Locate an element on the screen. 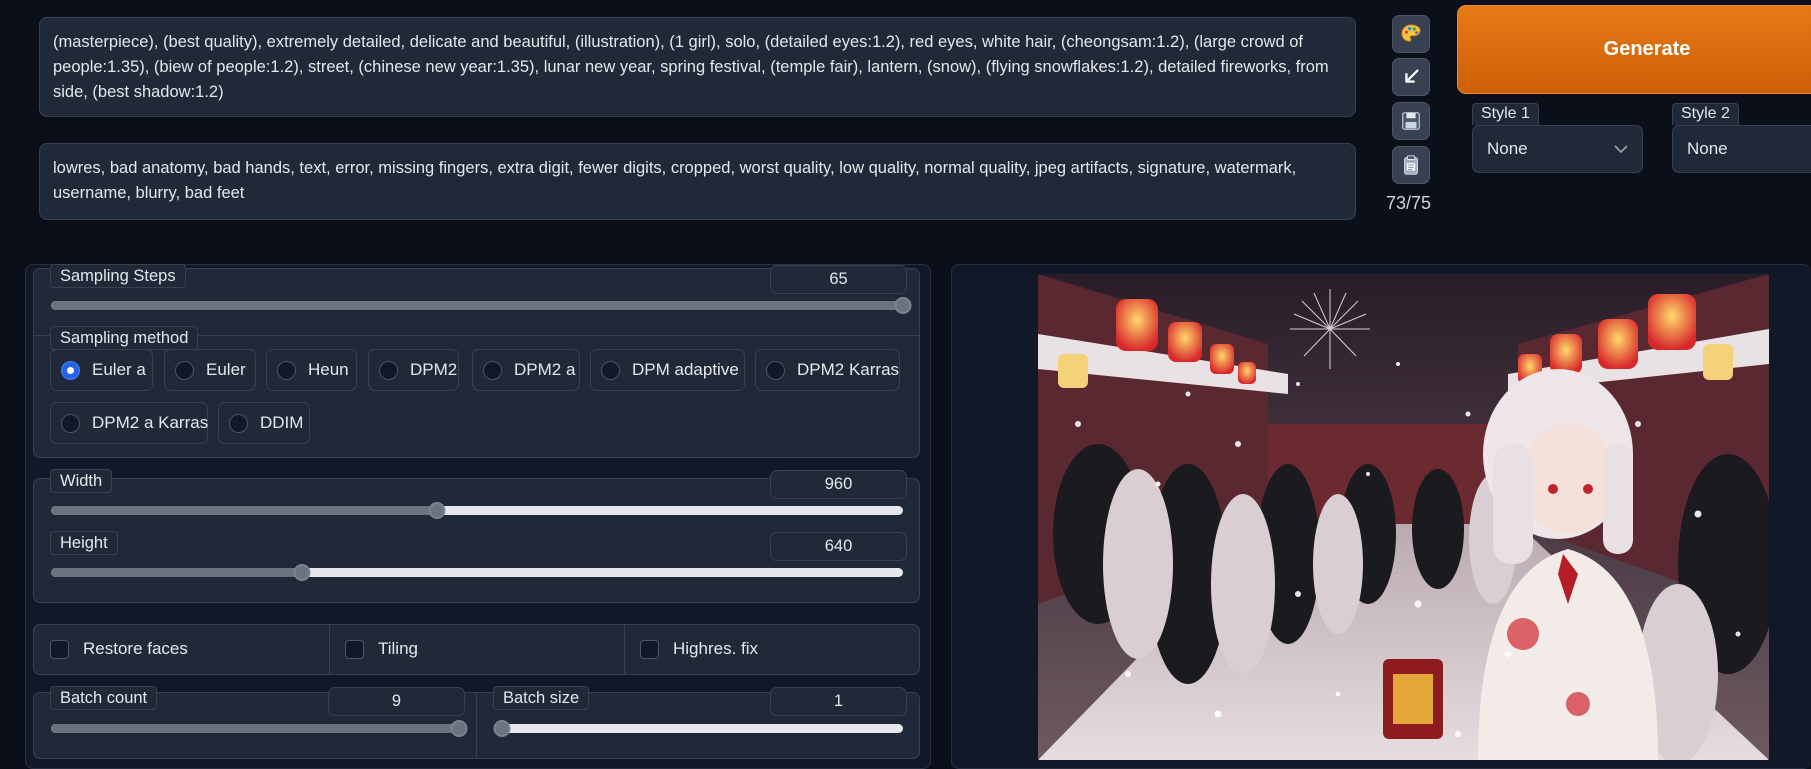  sampler-option-euler: Euler is located at coordinates (210, 370).